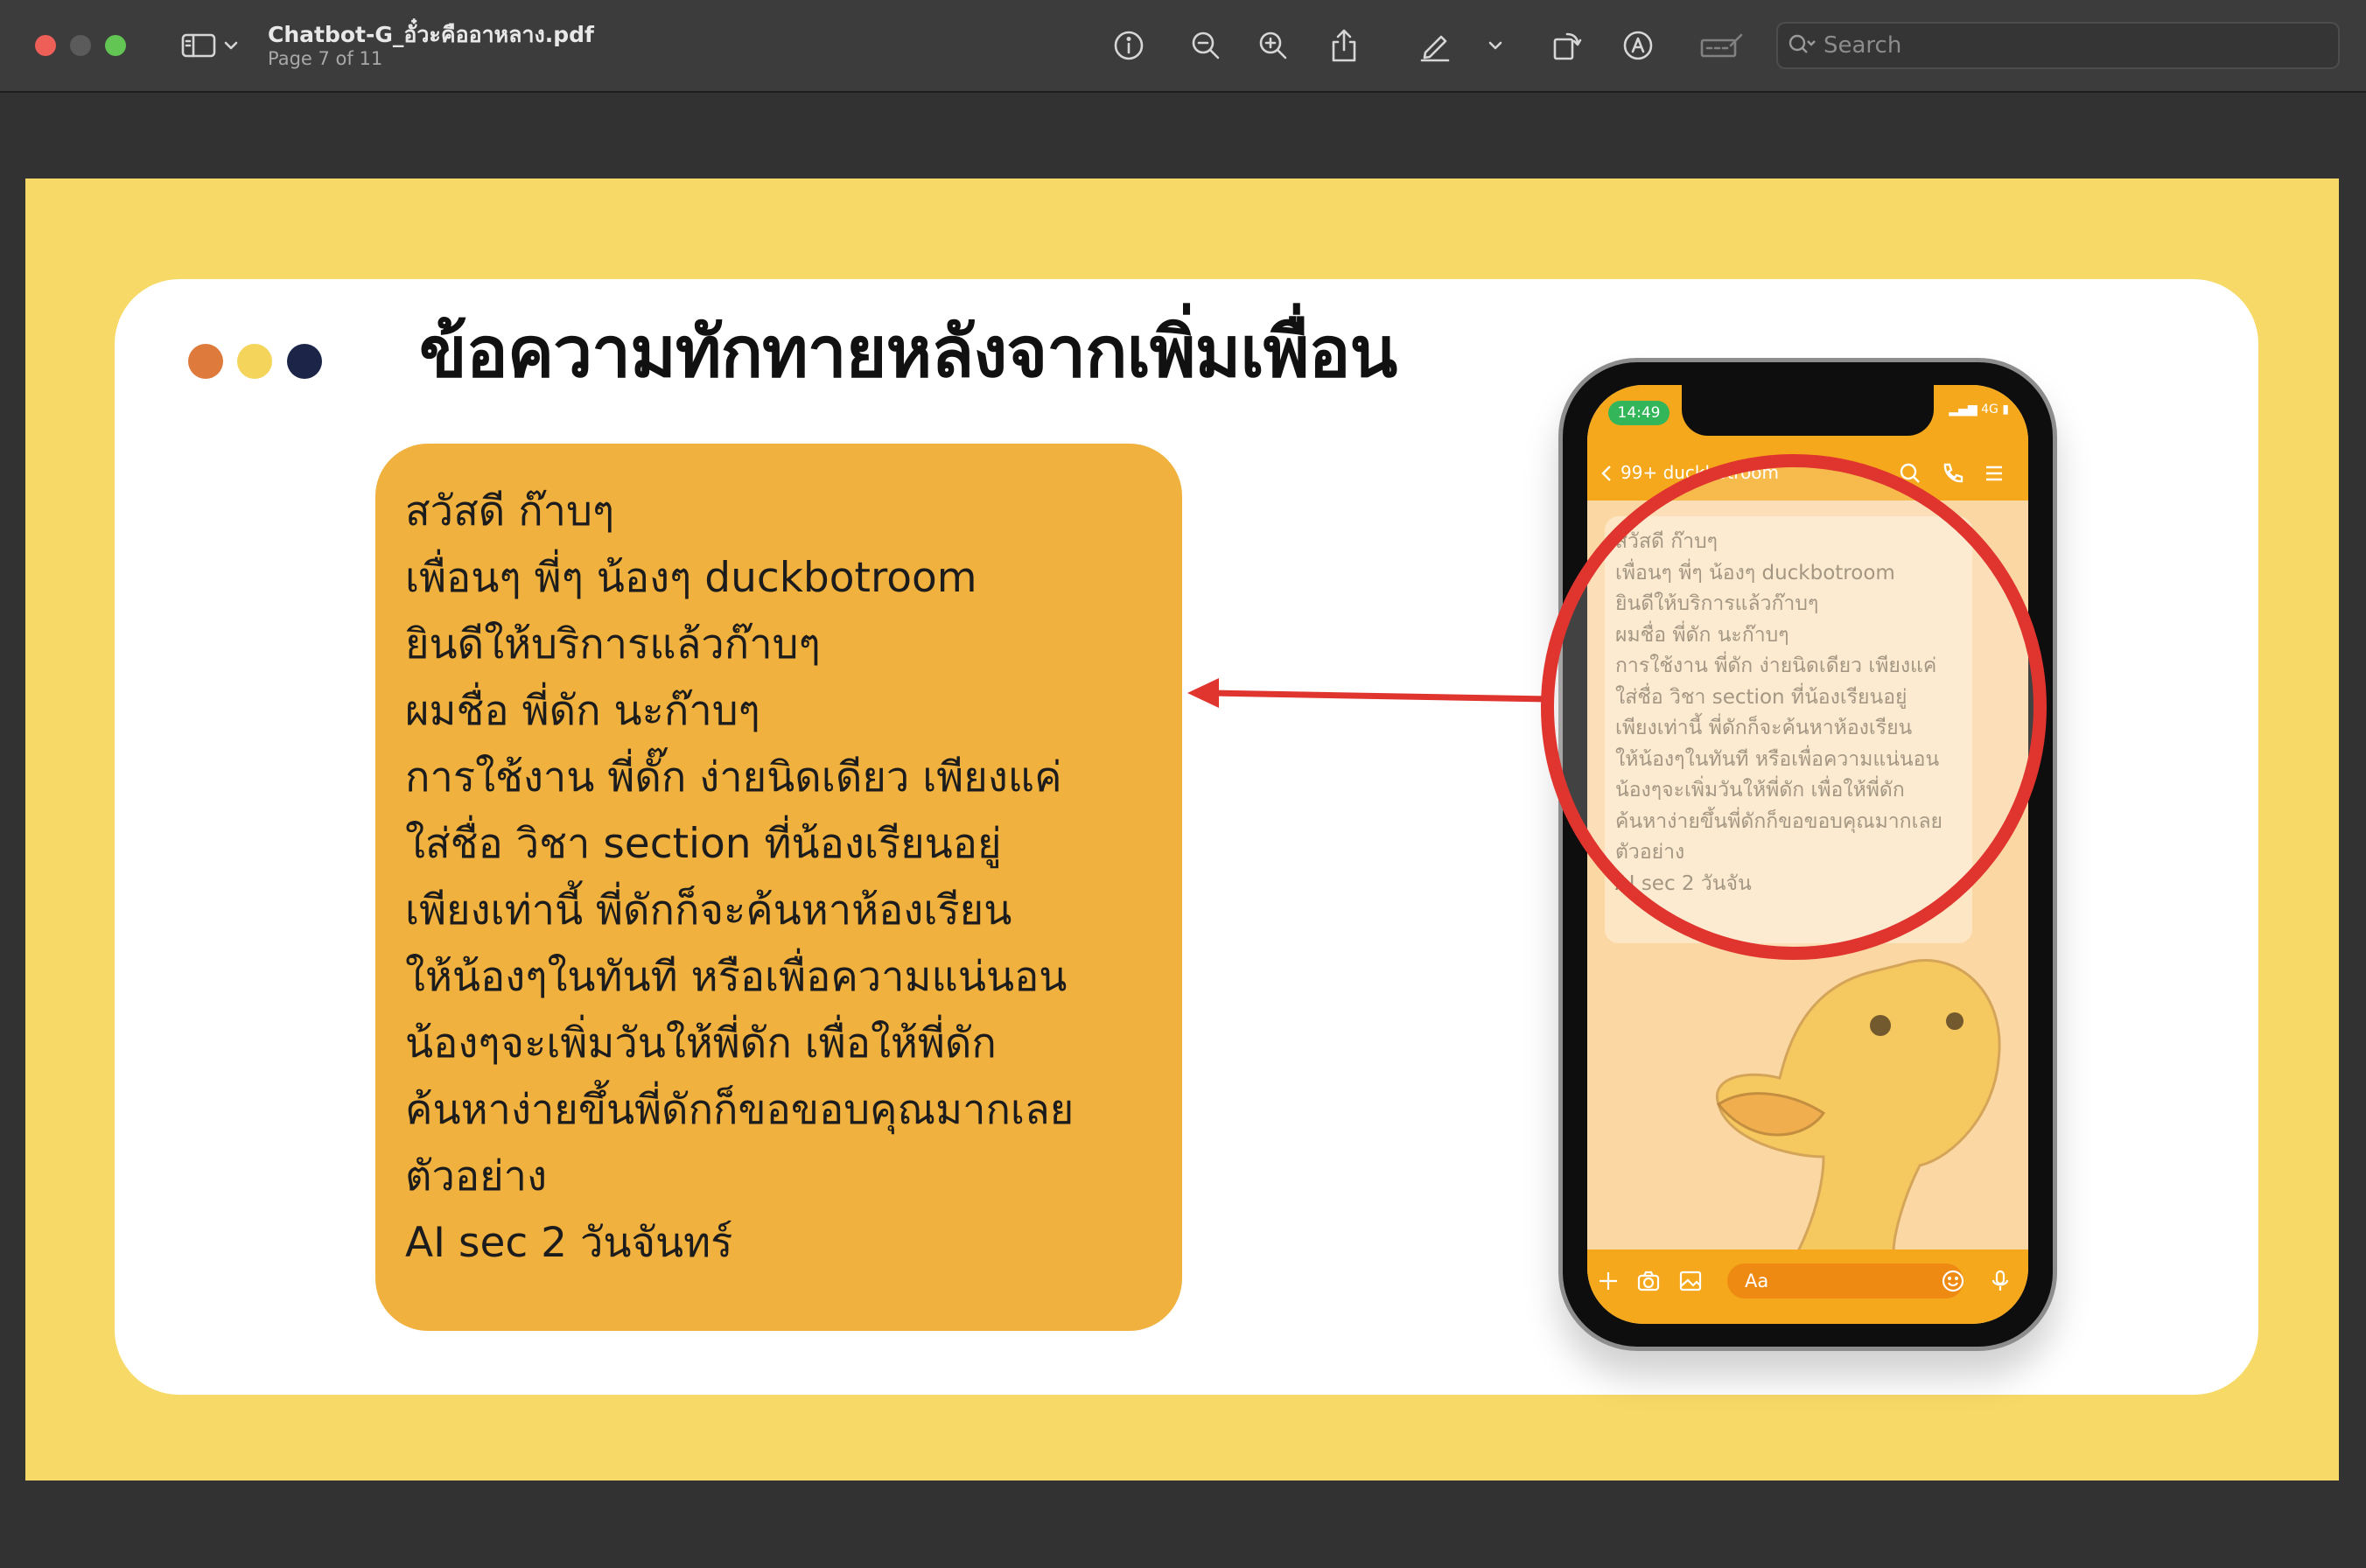 This screenshot has width=2366, height=1568. I want to click on phone-time: 14:49, so click(1639, 413).